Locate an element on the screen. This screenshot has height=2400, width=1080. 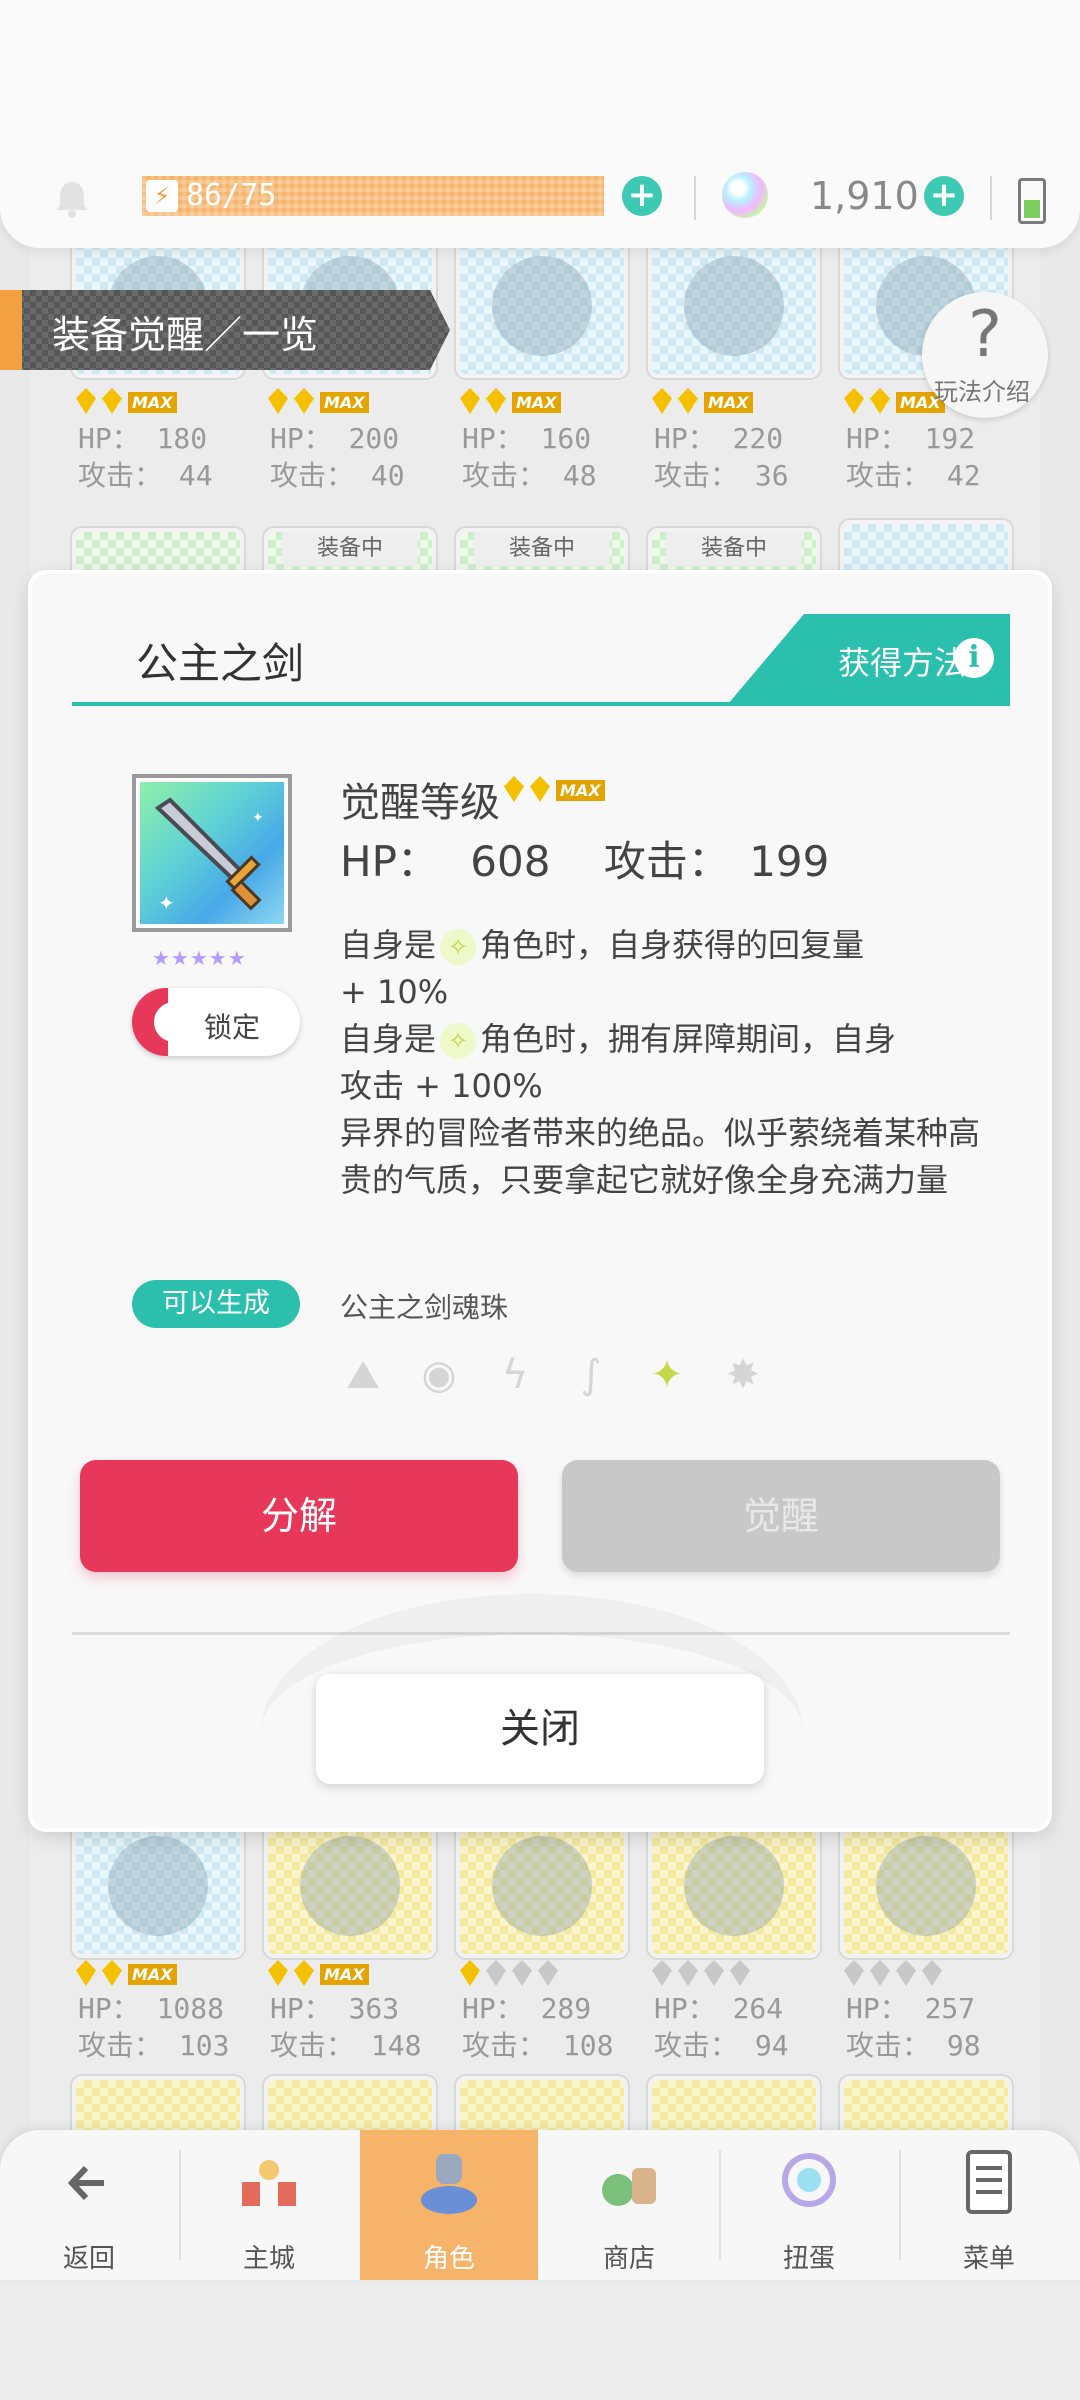
card-stats: HP： 257 攻击： 98 is located at coordinates (913, 2027).